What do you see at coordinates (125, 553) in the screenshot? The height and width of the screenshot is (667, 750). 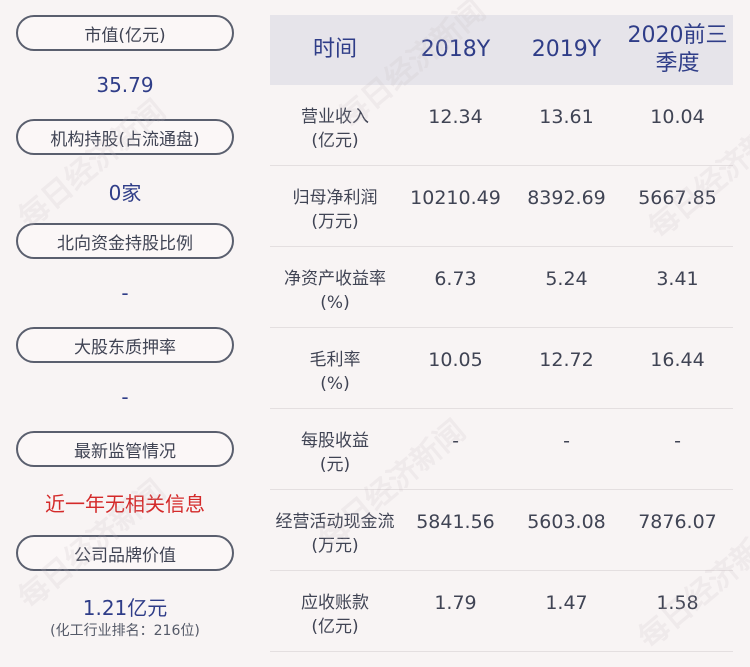 I see `brand-label: 公司品牌价值` at bounding box center [125, 553].